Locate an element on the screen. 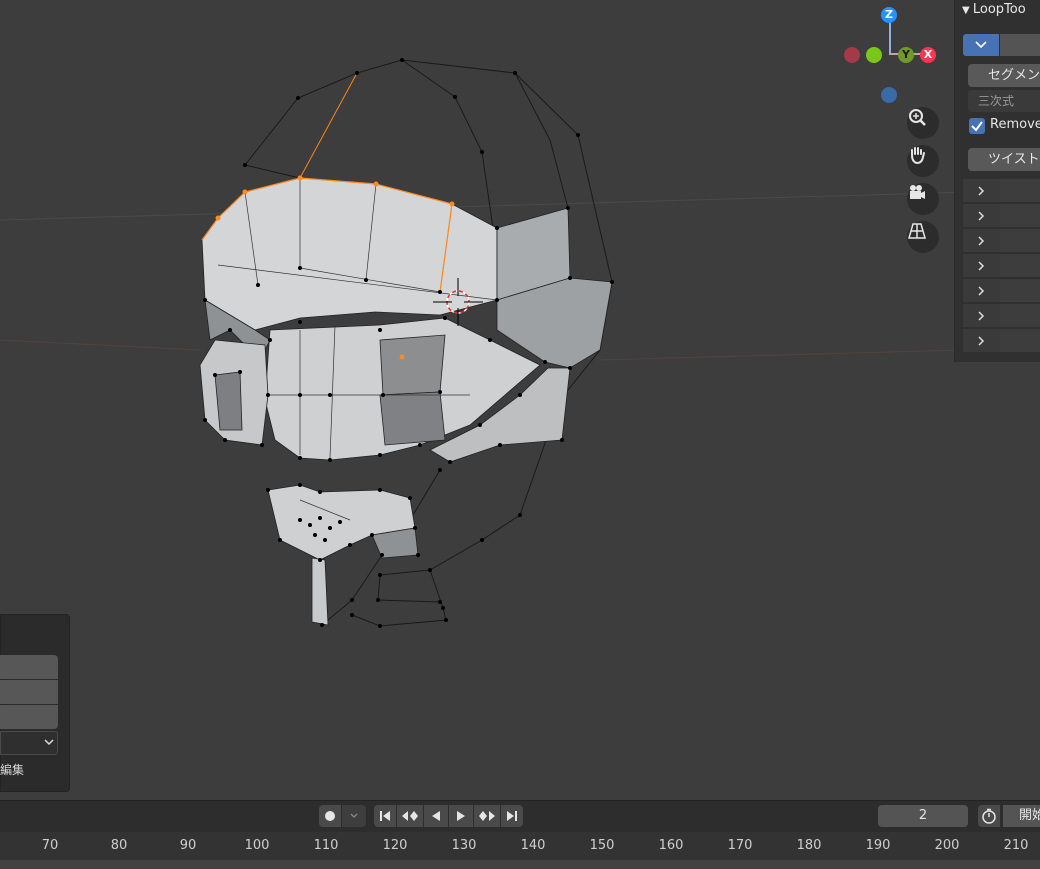 The height and width of the screenshot is (869, 1040). play-button is located at coordinates (461, 816).